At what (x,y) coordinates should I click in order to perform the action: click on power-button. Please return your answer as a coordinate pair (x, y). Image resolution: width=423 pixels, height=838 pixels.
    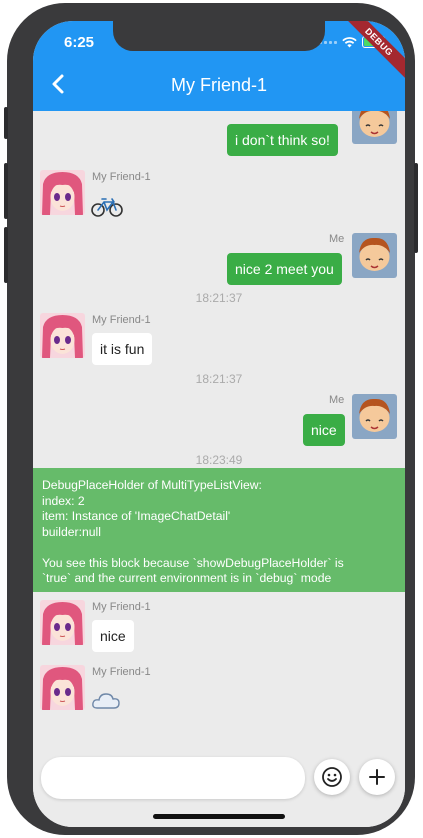
    Looking at the image, I should click on (416, 208).